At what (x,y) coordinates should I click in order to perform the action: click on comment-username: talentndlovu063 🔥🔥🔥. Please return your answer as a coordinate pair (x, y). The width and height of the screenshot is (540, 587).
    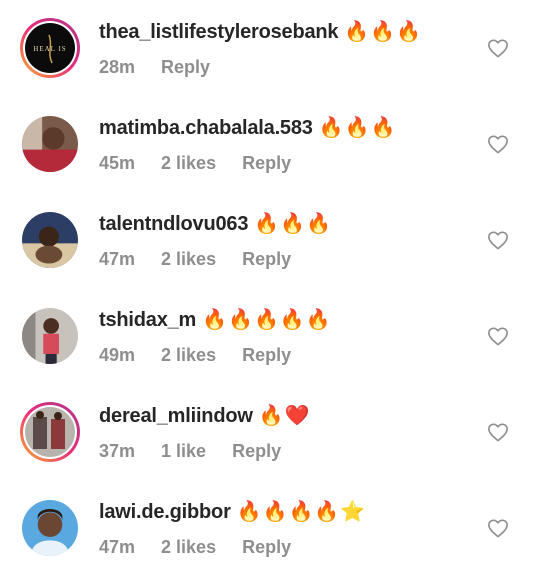
    Looking at the image, I should click on (215, 223).